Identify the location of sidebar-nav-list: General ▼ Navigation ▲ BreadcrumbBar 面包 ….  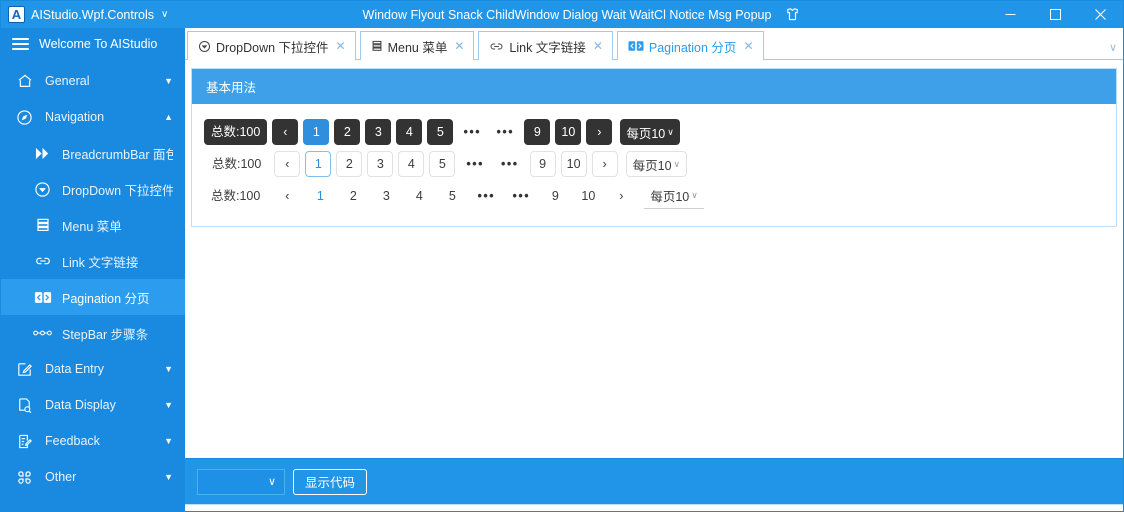
(93, 285).